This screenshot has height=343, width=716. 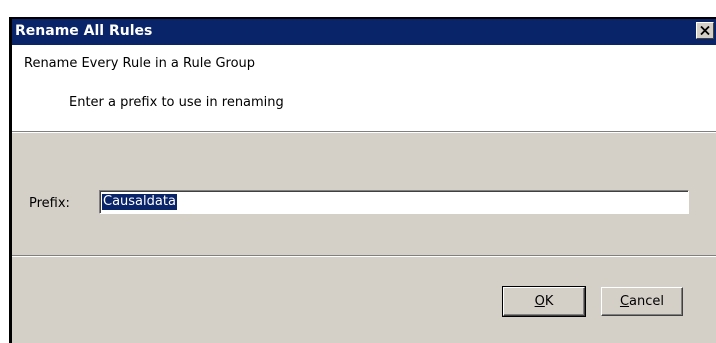 What do you see at coordinates (624, 301) in the screenshot?
I see `cancel-button-accel: C` at bounding box center [624, 301].